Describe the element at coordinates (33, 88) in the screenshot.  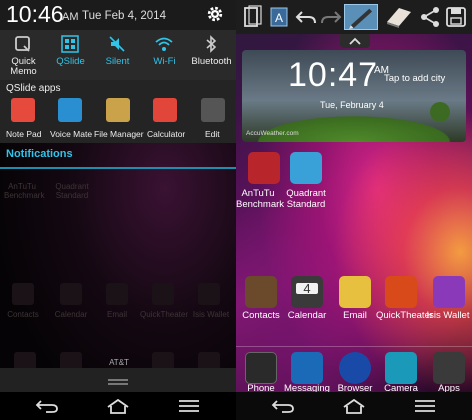
I see `qslide-apps-title: QSlide apps` at that location.